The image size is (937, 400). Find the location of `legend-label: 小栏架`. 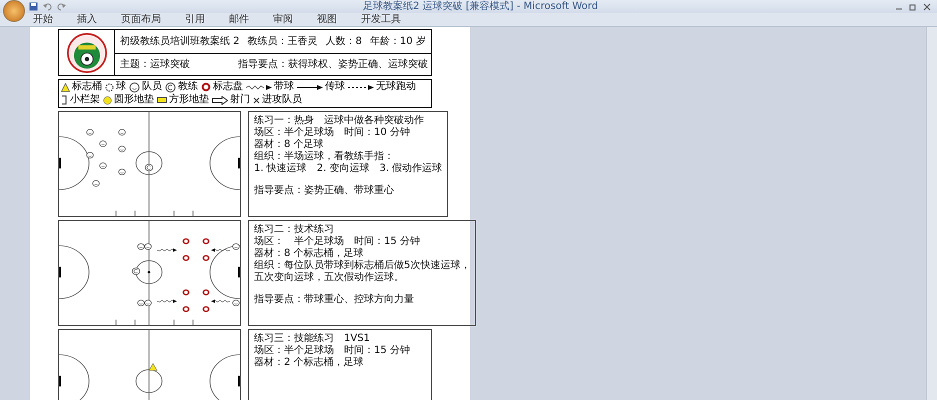

legend-label: 小栏架 is located at coordinates (85, 100).